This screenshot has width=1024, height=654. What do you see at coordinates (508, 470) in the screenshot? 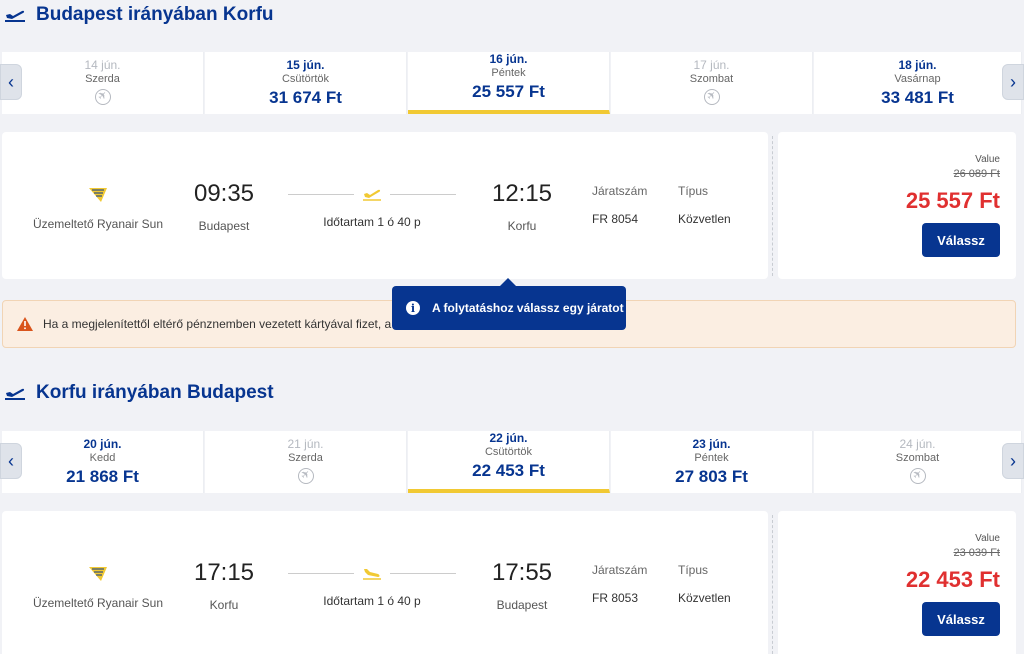
I see `date-price: 22 453 Ft` at bounding box center [508, 470].